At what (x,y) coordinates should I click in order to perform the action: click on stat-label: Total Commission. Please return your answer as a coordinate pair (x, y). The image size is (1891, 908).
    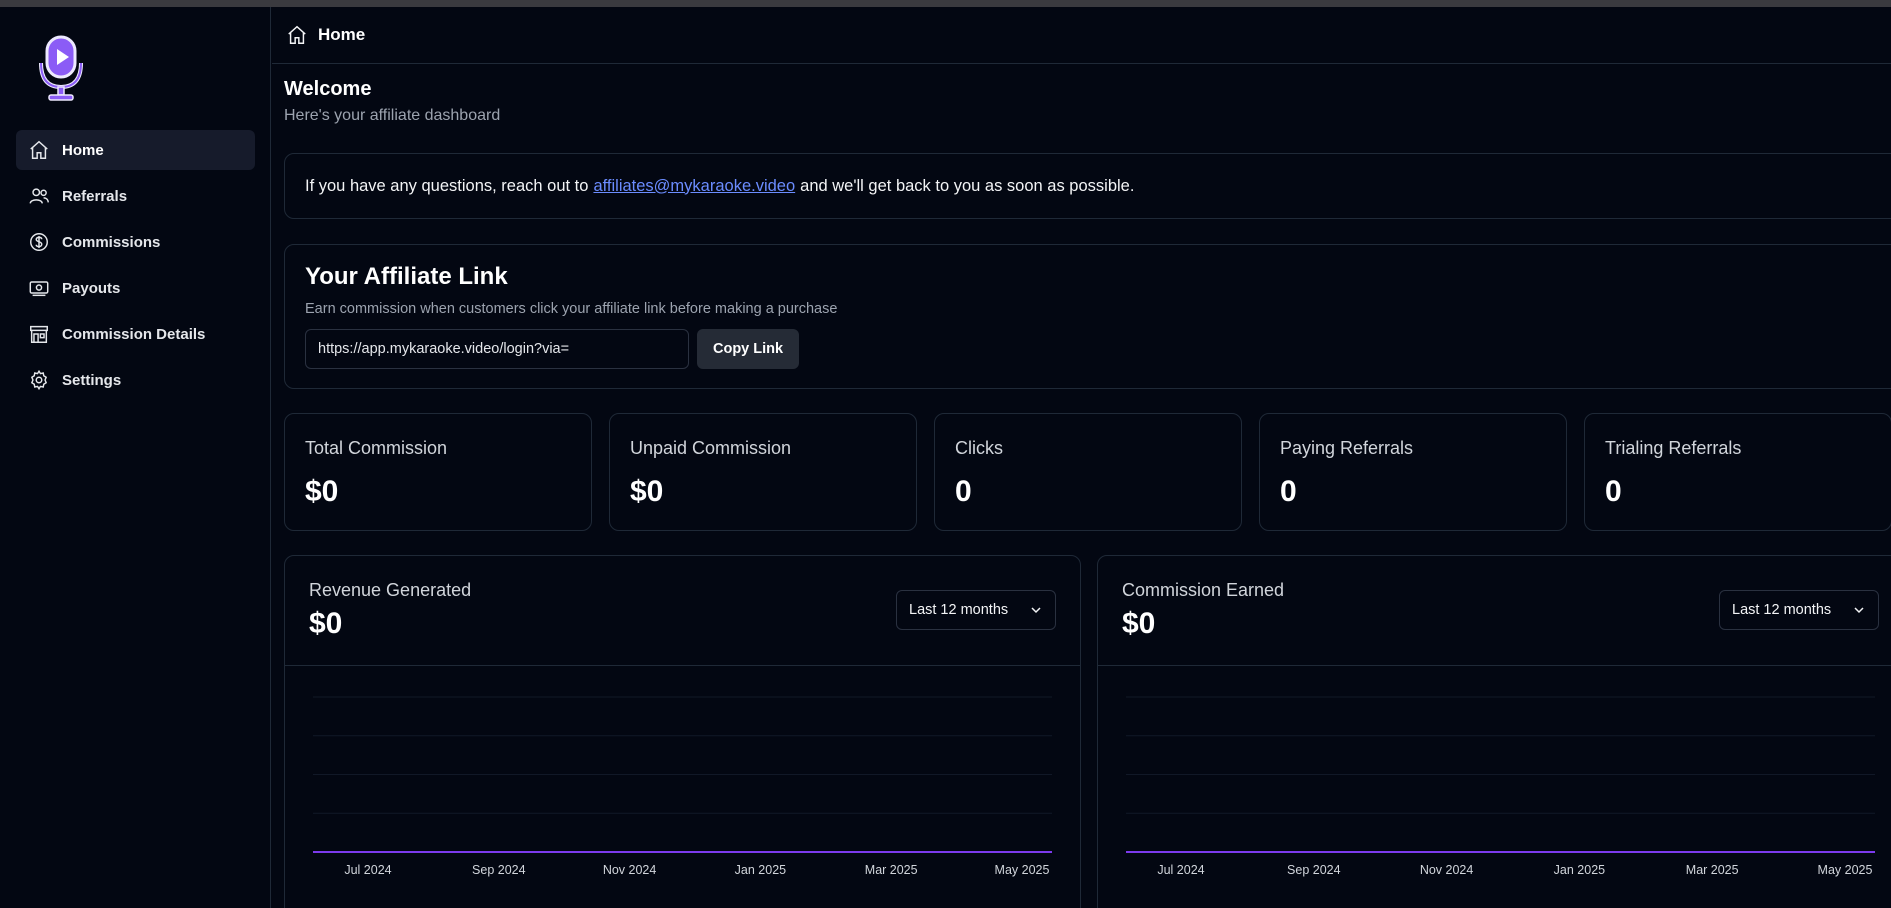
    Looking at the image, I should click on (376, 448).